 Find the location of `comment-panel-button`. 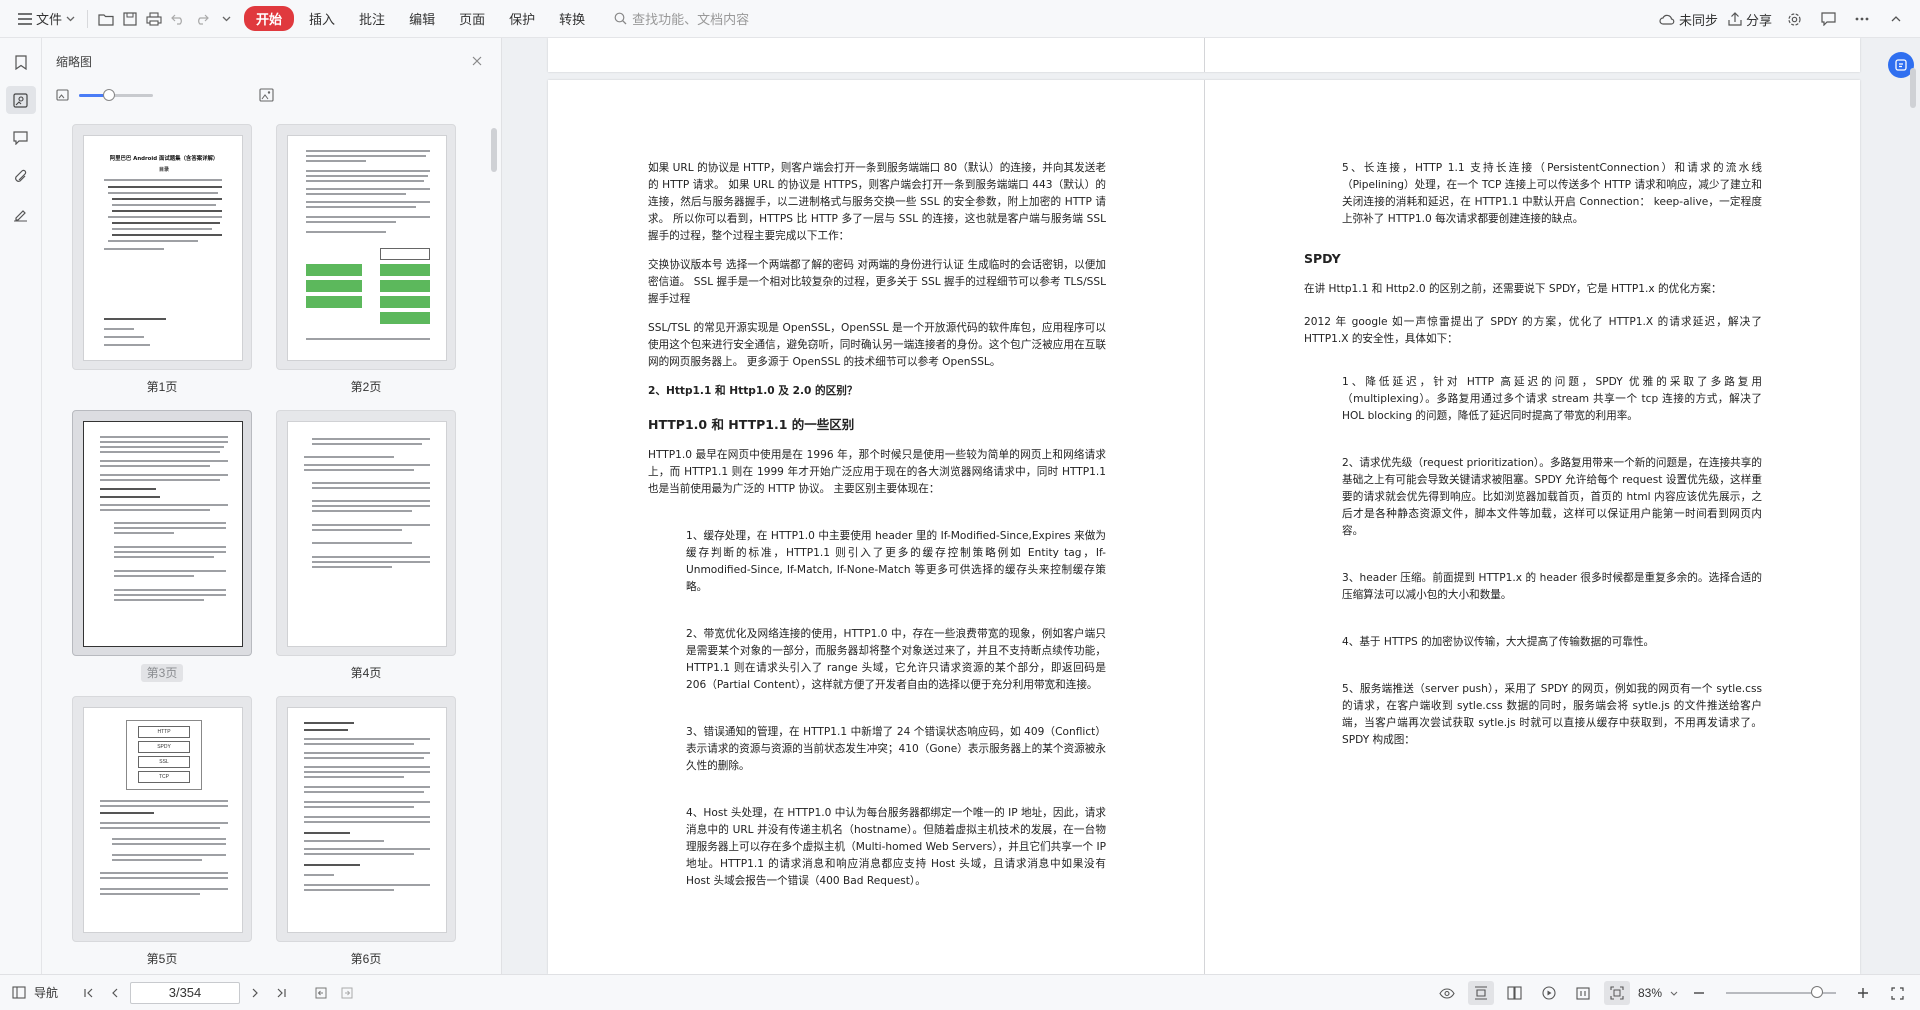

comment-panel-button is located at coordinates (1828, 19).